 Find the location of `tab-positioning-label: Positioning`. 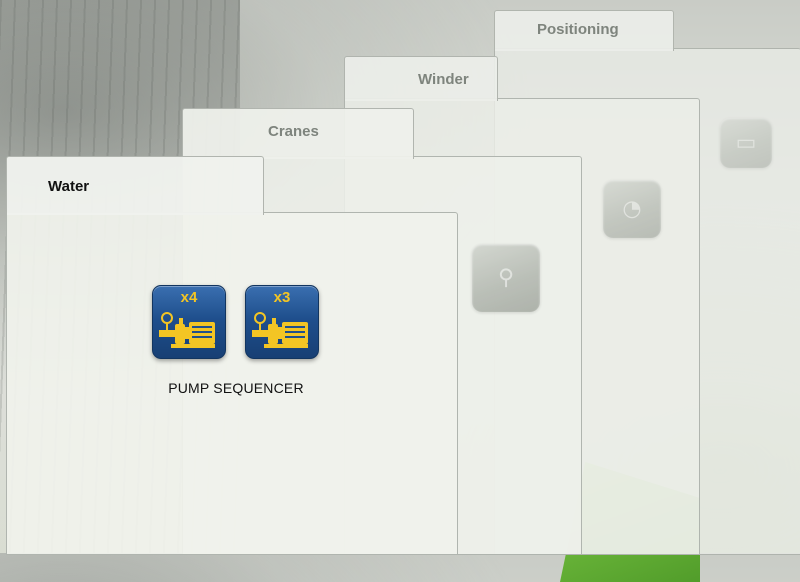

tab-positioning-label: Positioning is located at coordinates (578, 29).